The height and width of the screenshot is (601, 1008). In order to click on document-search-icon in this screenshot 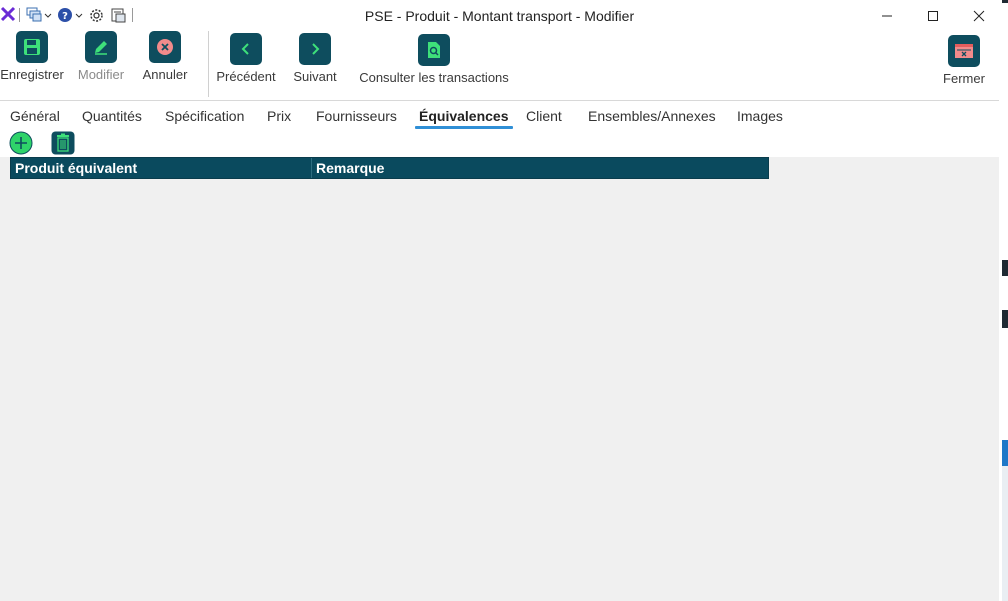, I will do `click(434, 50)`.